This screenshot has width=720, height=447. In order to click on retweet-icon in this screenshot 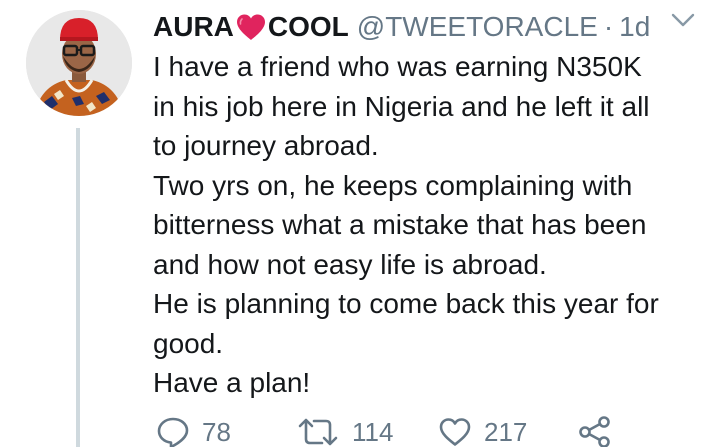, I will do `click(318, 432)`.